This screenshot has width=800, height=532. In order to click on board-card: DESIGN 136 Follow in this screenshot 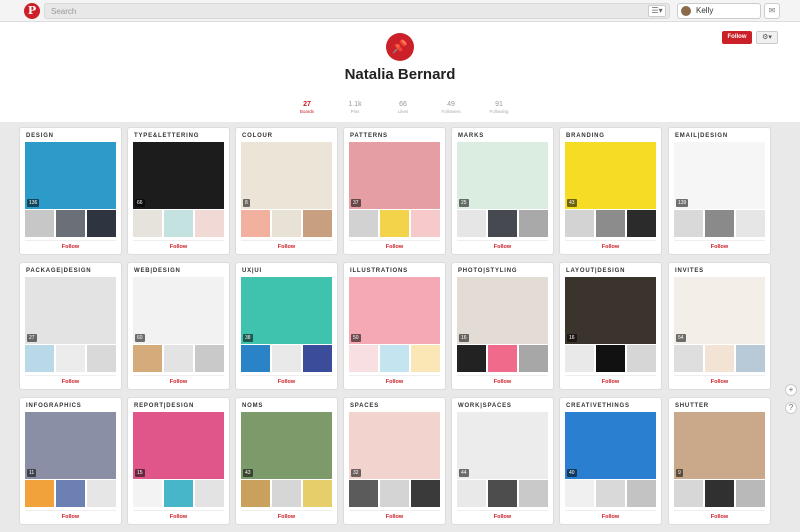, I will do `click(70, 191)`.